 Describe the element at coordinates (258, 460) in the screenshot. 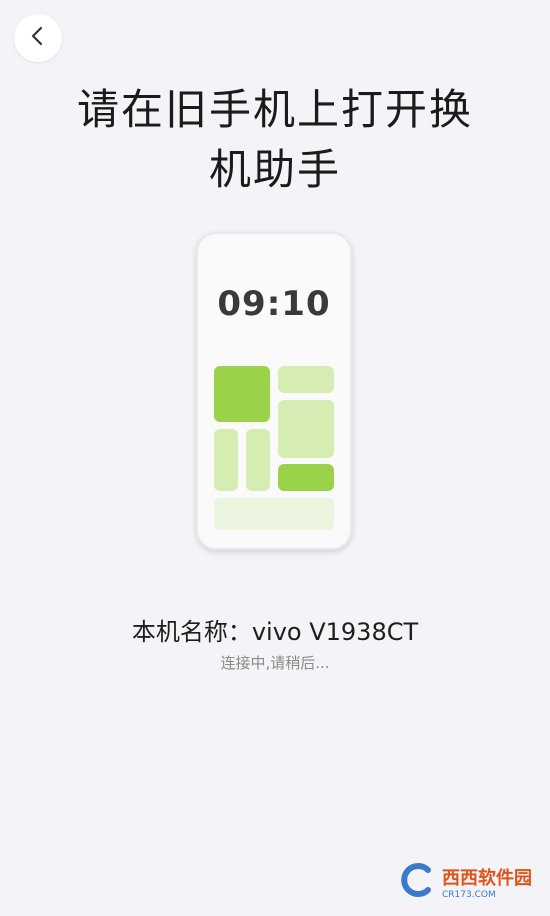

I see `tile-left-b` at that location.